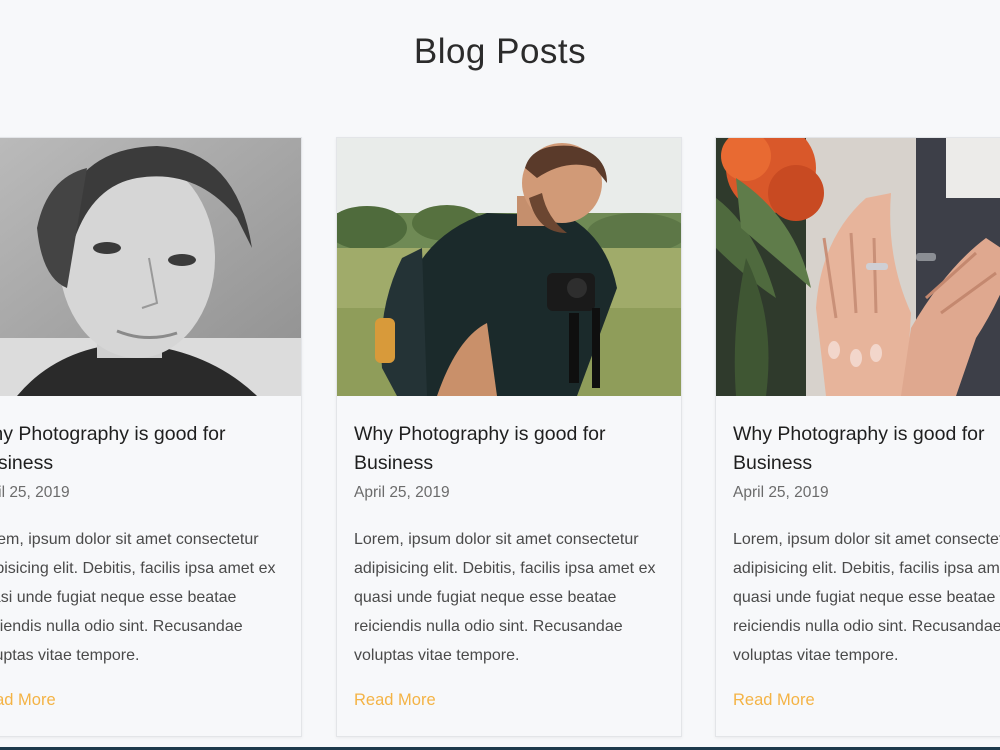  I want to click on portrait-photo-icon, so click(150, 267).